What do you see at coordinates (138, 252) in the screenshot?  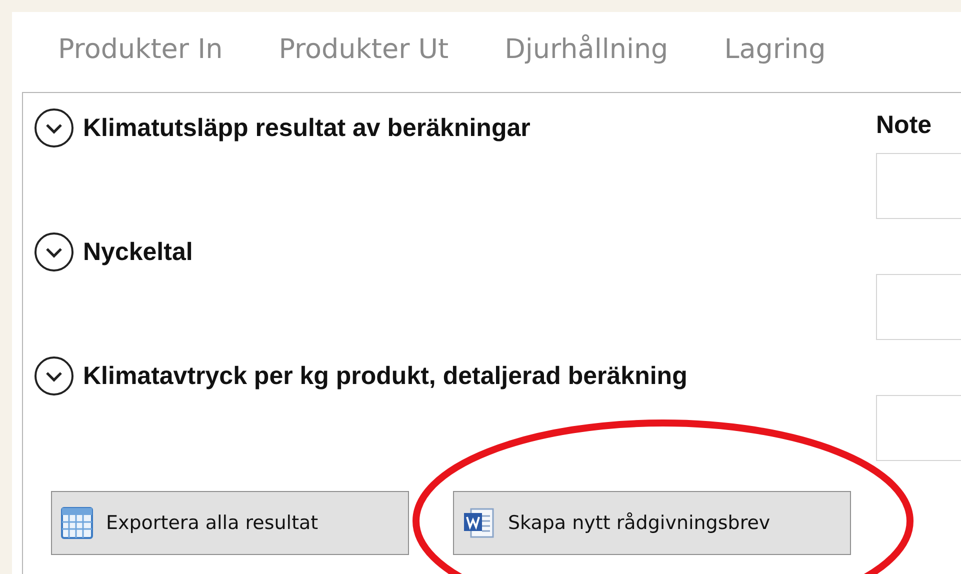 I see `section-title: Nyckeltal` at bounding box center [138, 252].